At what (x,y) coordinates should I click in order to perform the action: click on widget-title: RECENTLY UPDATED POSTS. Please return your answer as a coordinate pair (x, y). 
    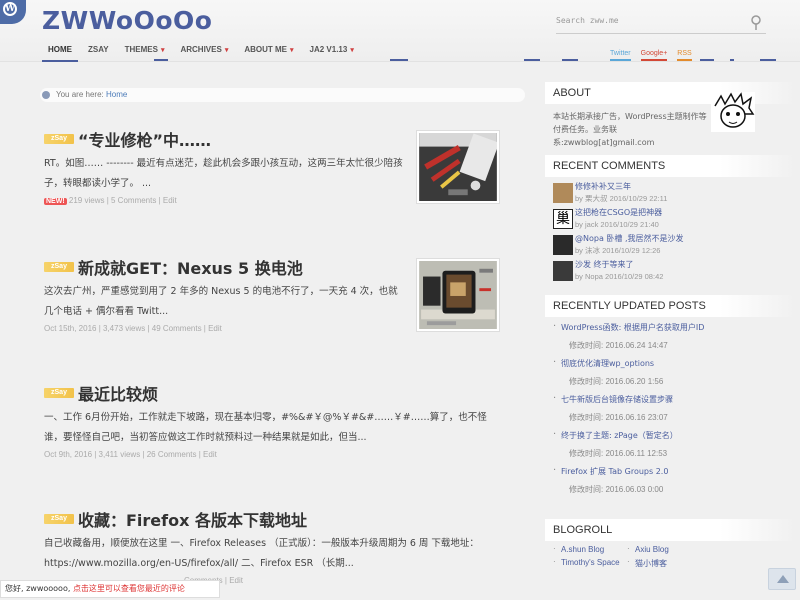
    Looking at the image, I should click on (670, 306).